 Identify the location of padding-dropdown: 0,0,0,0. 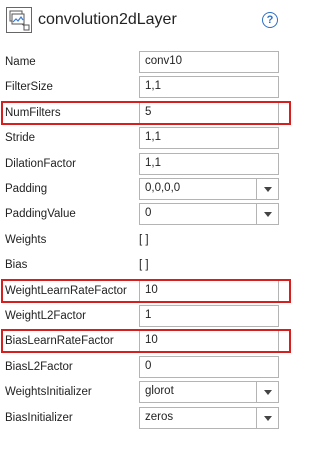
(209, 189).